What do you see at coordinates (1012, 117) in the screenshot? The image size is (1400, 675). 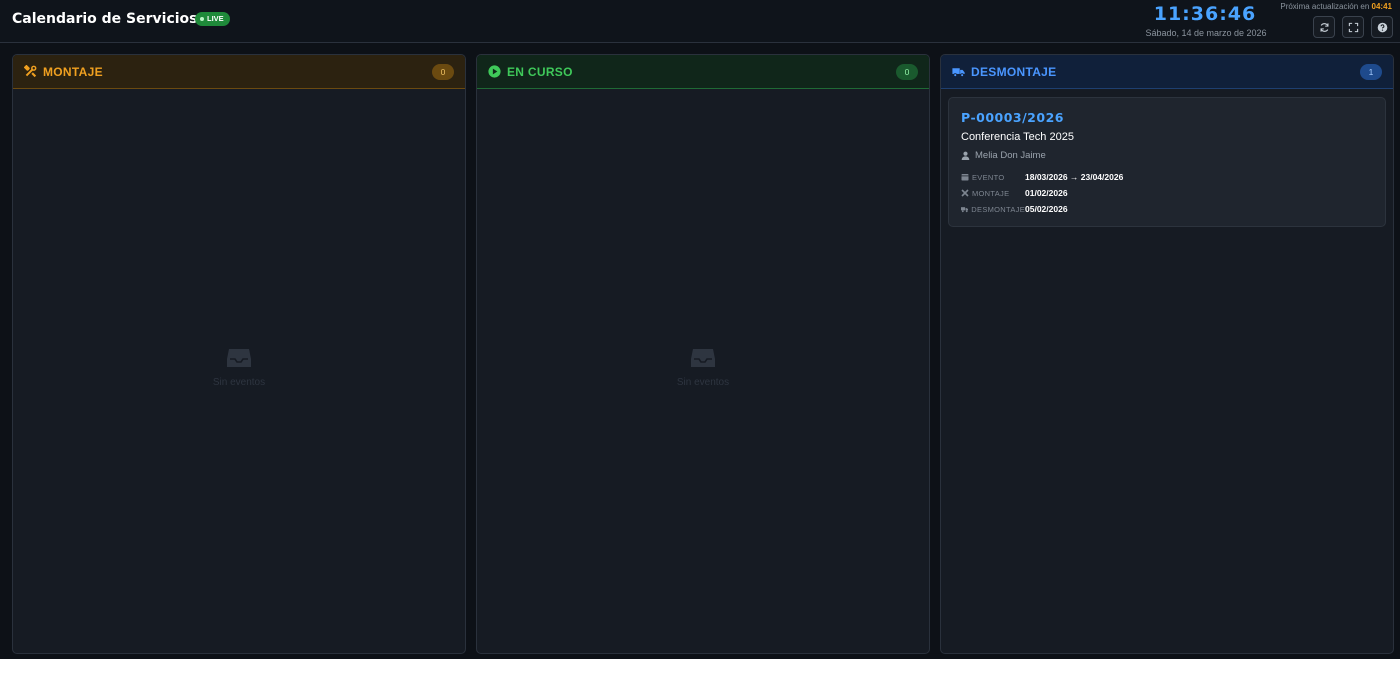 I see `event-code: P-00003/2026` at bounding box center [1012, 117].